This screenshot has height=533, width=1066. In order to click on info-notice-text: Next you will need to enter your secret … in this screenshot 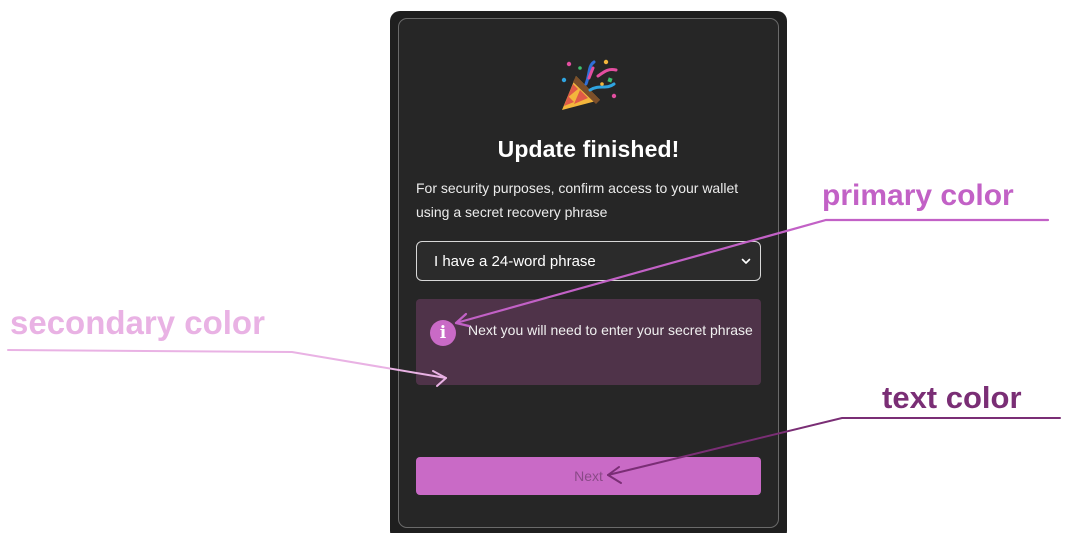, I will do `click(610, 330)`.